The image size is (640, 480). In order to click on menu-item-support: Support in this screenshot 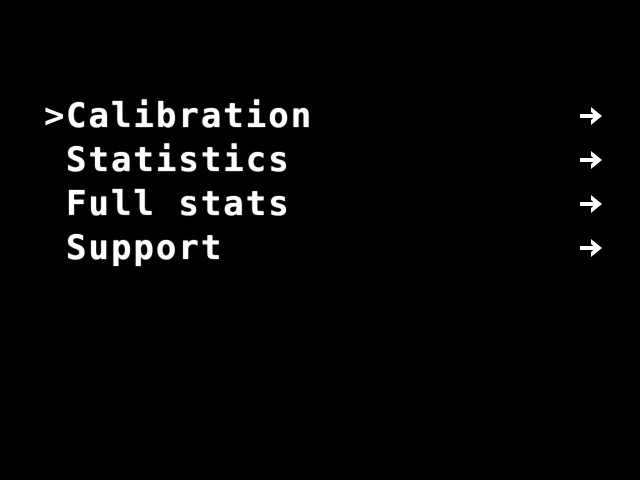, I will do `click(324, 248)`.